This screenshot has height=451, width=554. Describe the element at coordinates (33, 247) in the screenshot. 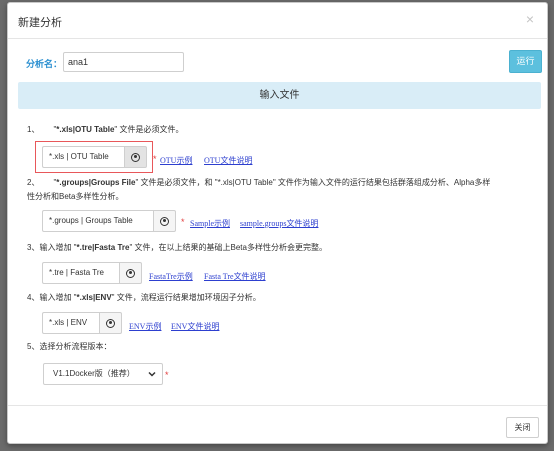

I see `step-number: 3、` at that location.